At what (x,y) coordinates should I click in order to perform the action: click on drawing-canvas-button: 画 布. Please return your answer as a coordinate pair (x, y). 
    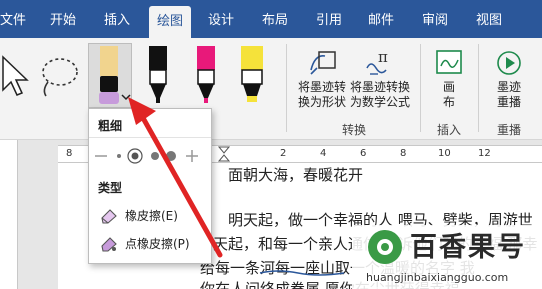
    Looking at the image, I should click on (449, 95).